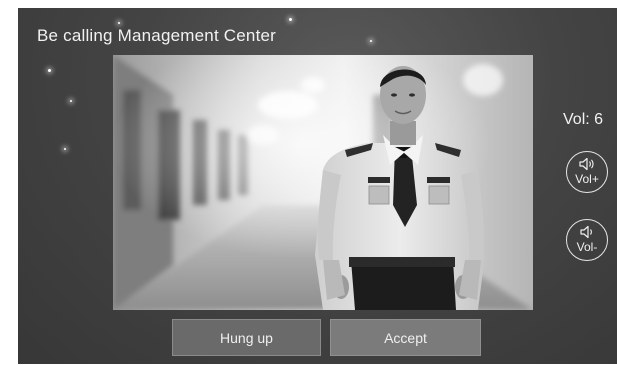  I want to click on volume-down-button: Vol-, so click(587, 240).